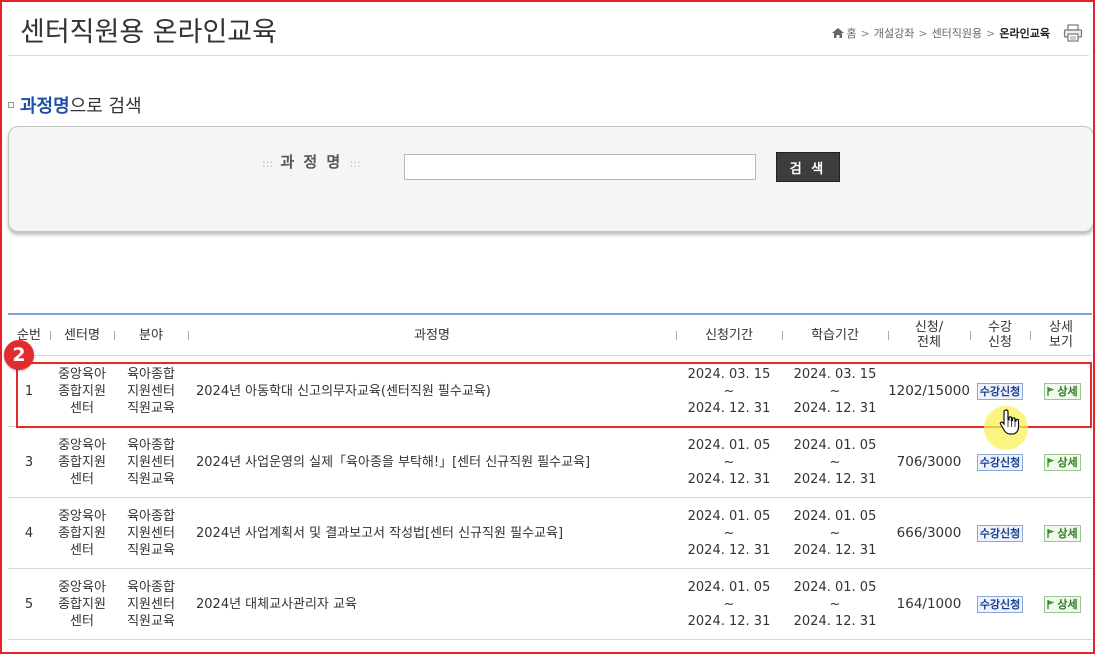  What do you see at coordinates (837, 33) in the screenshot?
I see `home-icon` at bounding box center [837, 33].